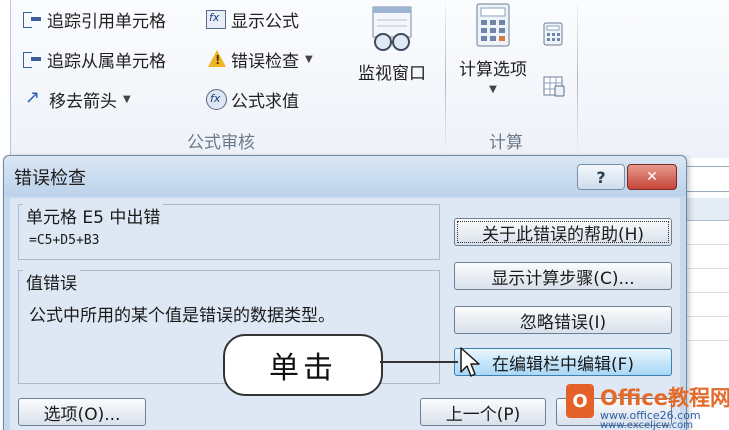 The height and width of the screenshot is (430, 729). What do you see at coordinates (563, 232) in the screenshot?
I see `help-on-error-button: 关于此错误的帮助(H)` at bounding box center [563, 232].